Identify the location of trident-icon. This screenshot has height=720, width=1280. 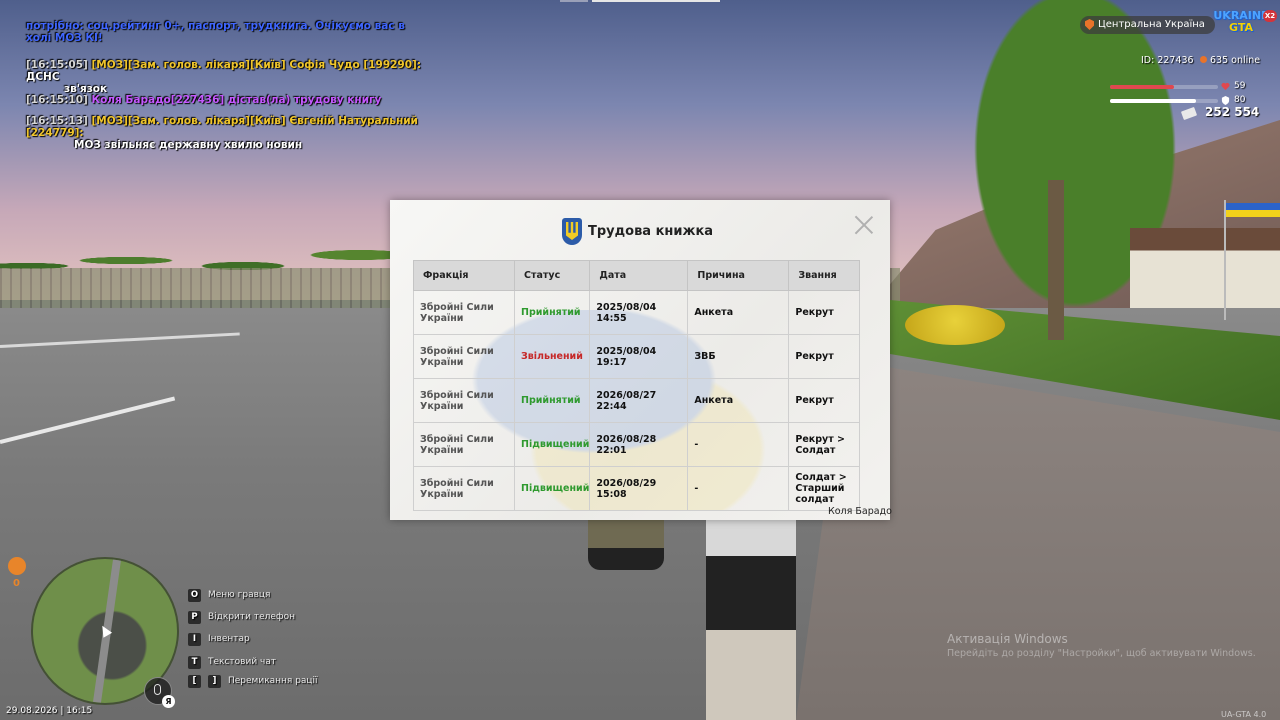
(572, 231).